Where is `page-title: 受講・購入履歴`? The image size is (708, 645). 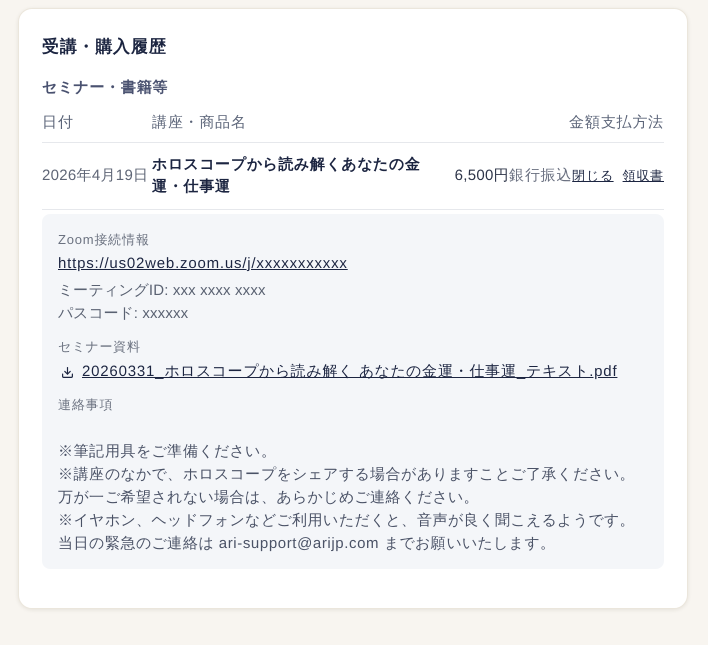 page-title: 受講・購入履歴 is located at coordinates (105, 47).